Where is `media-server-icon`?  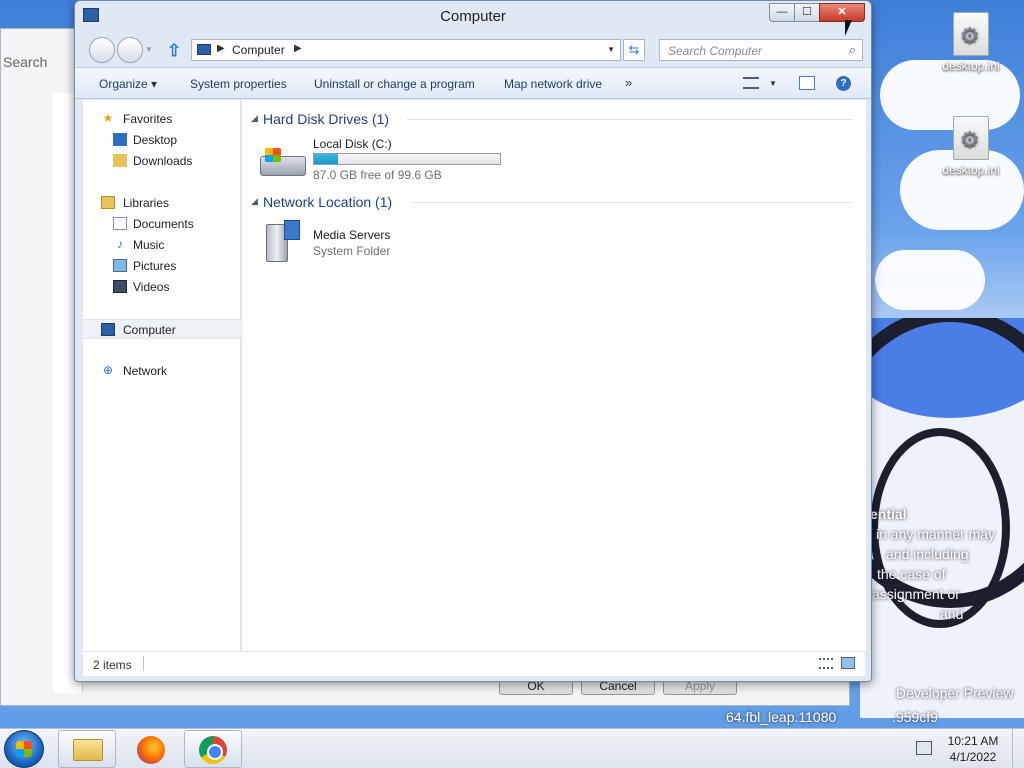 media-server-icon is located at coordinates (284, 242).